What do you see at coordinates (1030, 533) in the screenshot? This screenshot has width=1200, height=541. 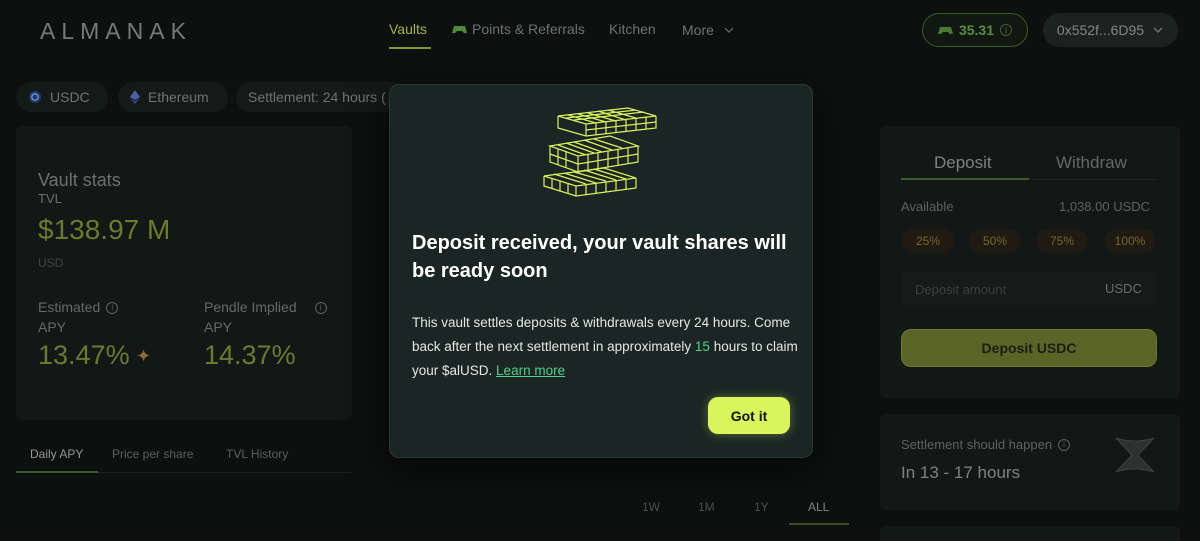 I see `lower-card` at bounding box center [1030, 533].